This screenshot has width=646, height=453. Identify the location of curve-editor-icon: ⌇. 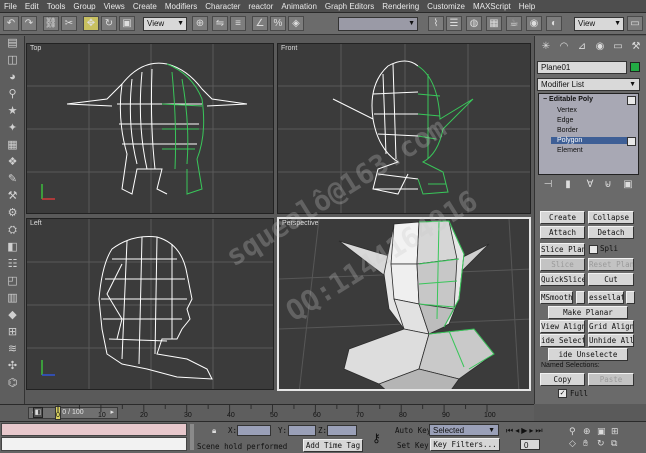
(436, 23).